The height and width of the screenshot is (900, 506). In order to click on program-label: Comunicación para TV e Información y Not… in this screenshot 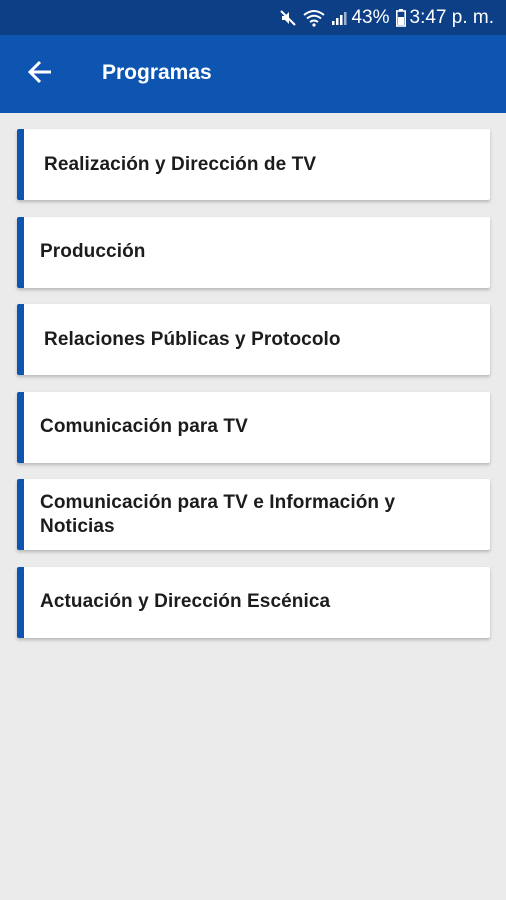, I will do `click(218, 514)`.